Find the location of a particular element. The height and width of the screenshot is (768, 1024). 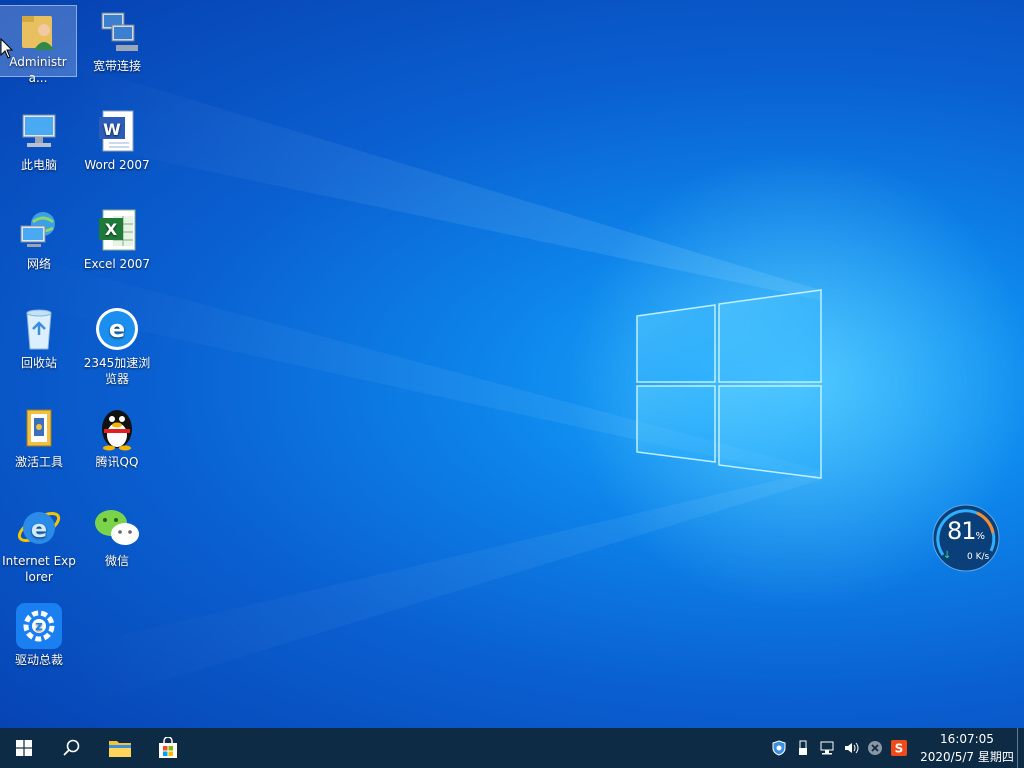

desktop-icon-excel: X Excel 2007 is located at coordinates (117, 238).